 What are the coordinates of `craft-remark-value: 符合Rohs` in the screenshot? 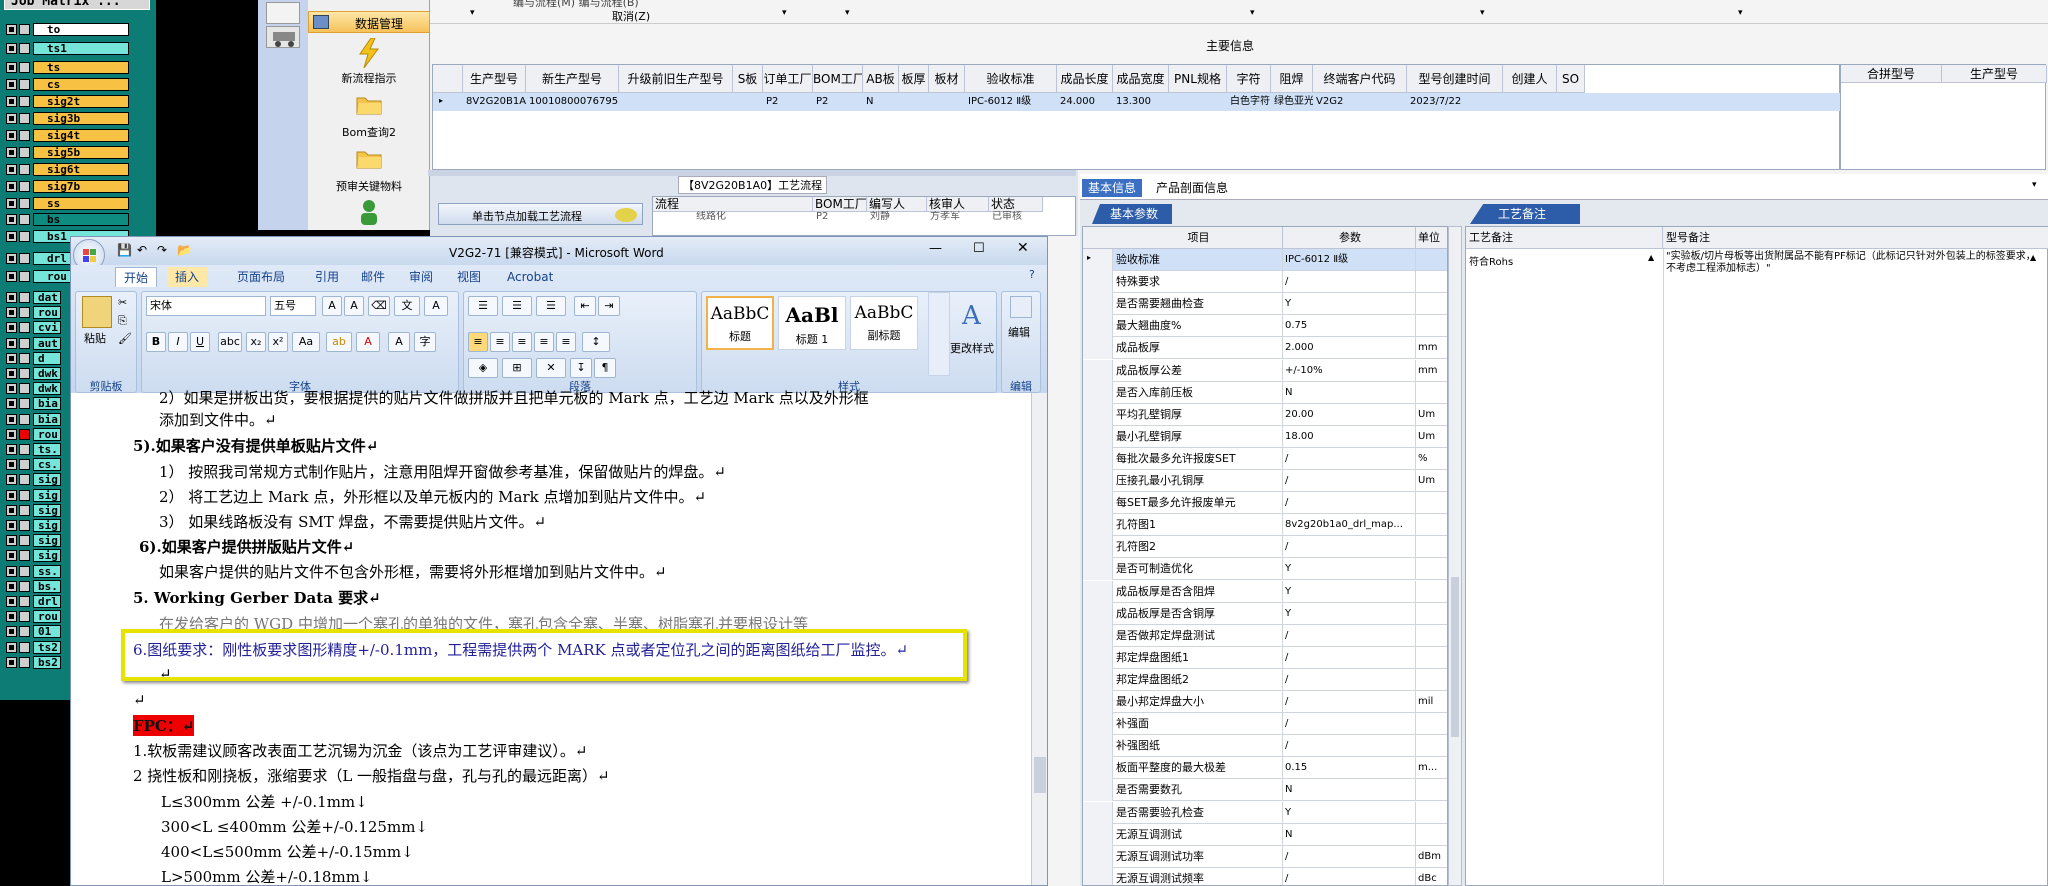 It's located at (1491, 260).